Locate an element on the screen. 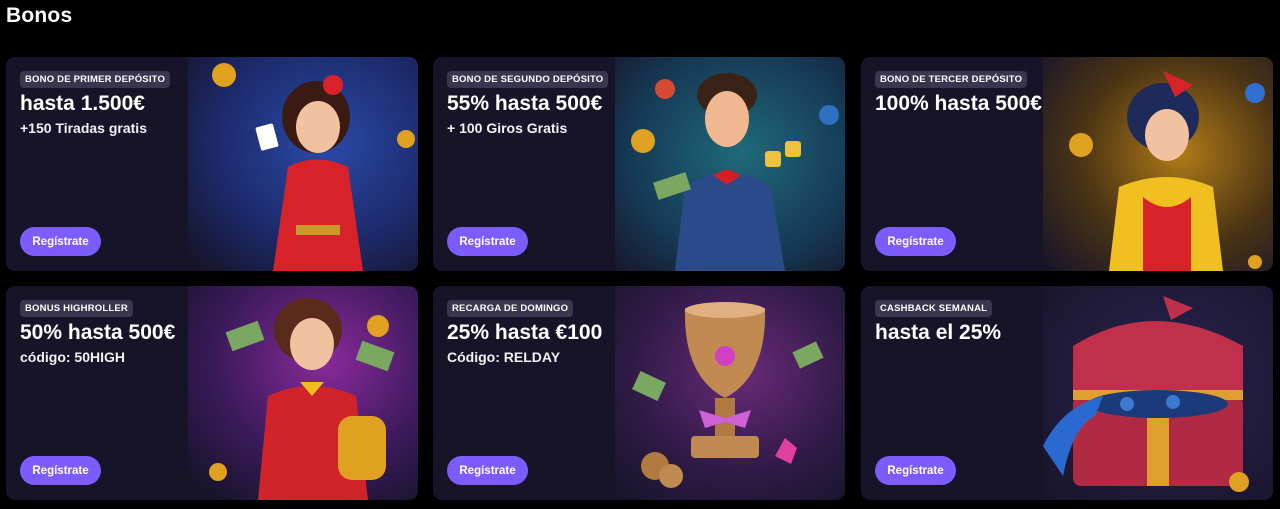 Image resolution: width=1280 pixels, height=509 pixels. cashback-chest-illustration is located at coordinates (1146, 394).